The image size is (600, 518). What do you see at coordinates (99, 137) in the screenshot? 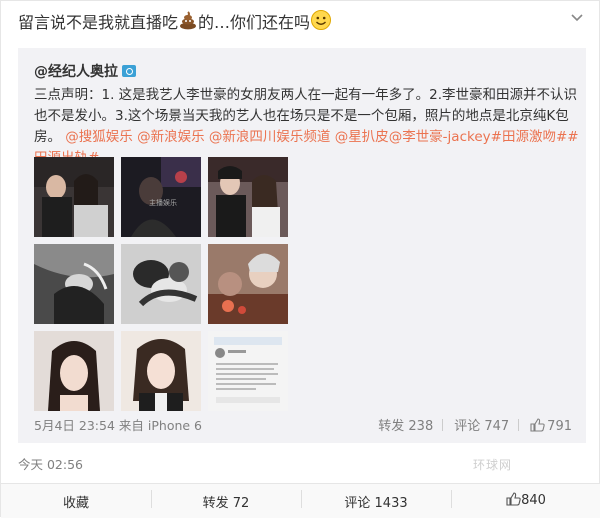
I see `mention-souhu: @搜狐娱乐` at bounding box center [99, 137].